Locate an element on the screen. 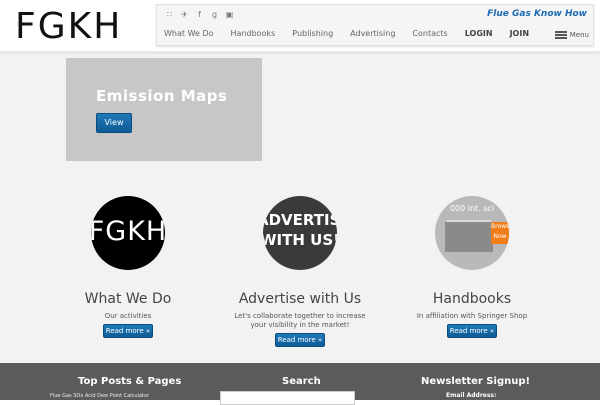  nav-publishing: Publishing is located at coordinates (312, 33).